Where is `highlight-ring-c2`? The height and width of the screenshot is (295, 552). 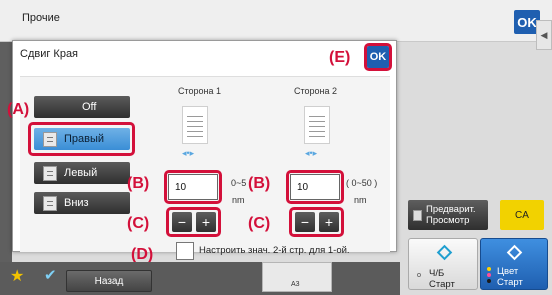
highlight-ring-c2 is located at coordinates (316, 222).